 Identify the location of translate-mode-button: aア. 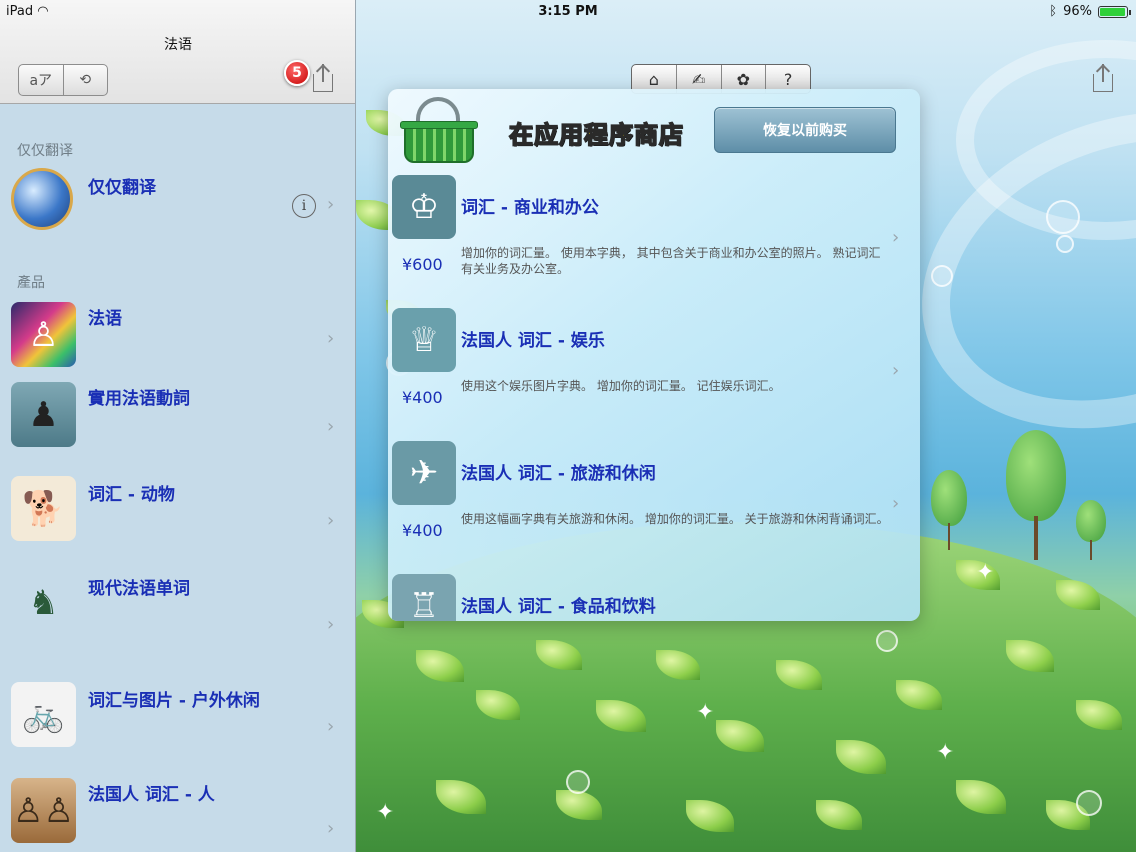
(41, 80).